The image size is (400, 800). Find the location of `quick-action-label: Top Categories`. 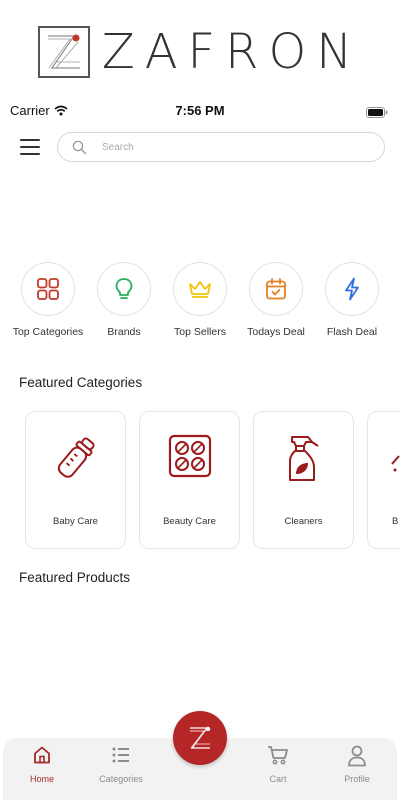

quick-action-label: Top Categories is located at coordinates (48, 332).